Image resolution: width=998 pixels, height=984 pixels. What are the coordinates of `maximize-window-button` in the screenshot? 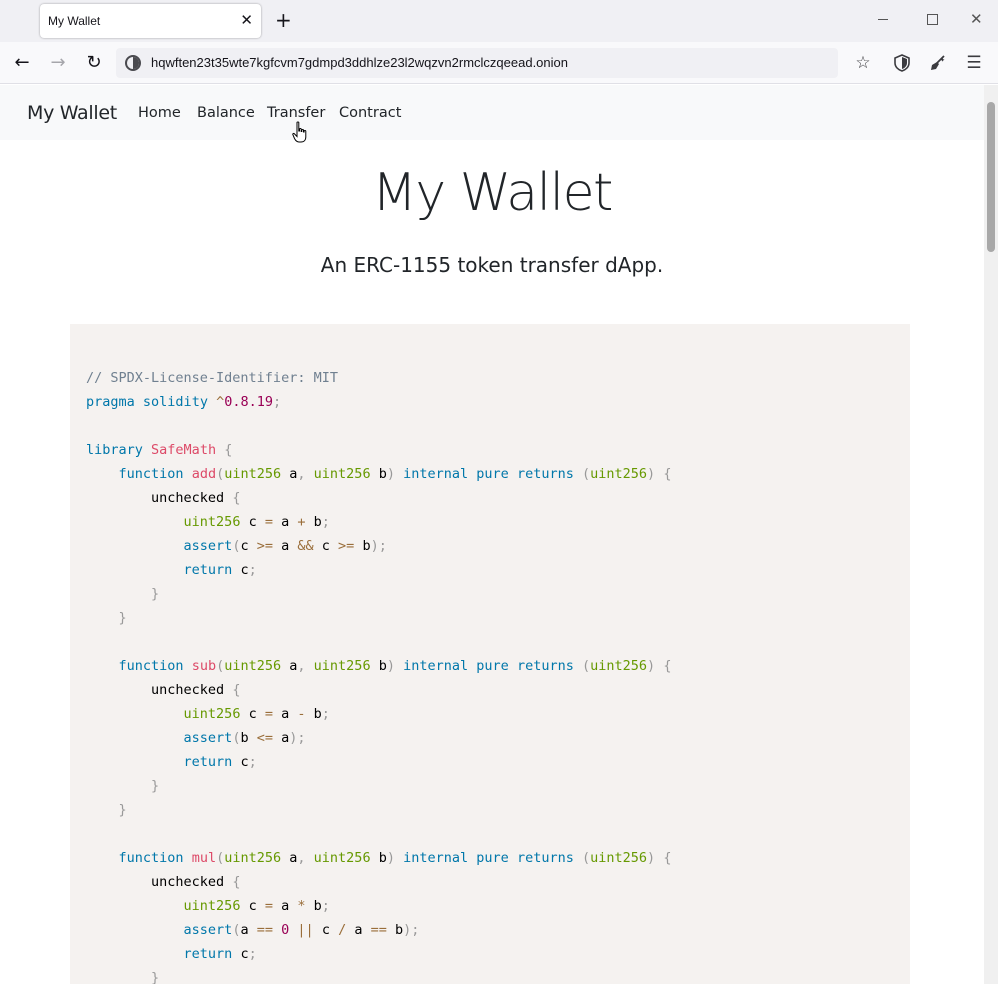 It's located at (932, 19).